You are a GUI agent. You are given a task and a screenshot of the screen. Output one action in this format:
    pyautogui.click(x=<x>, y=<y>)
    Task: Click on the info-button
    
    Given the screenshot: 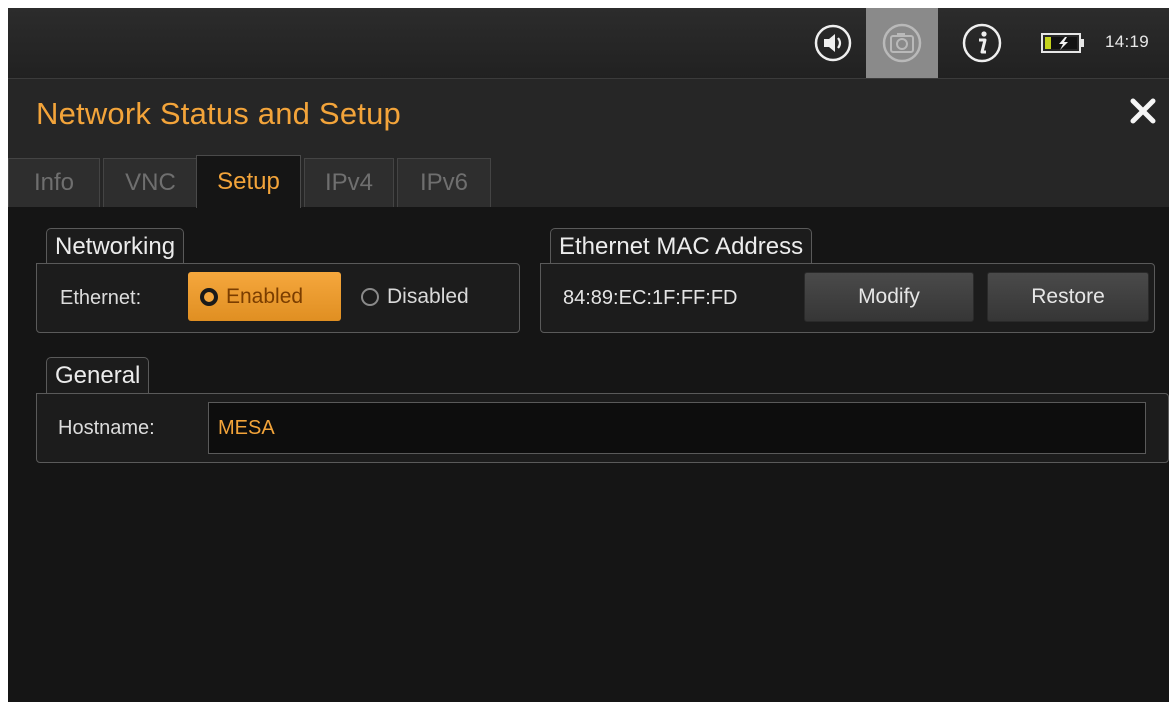 What is the action you would take?
    pyautogui.click(x=982, y=43)
    